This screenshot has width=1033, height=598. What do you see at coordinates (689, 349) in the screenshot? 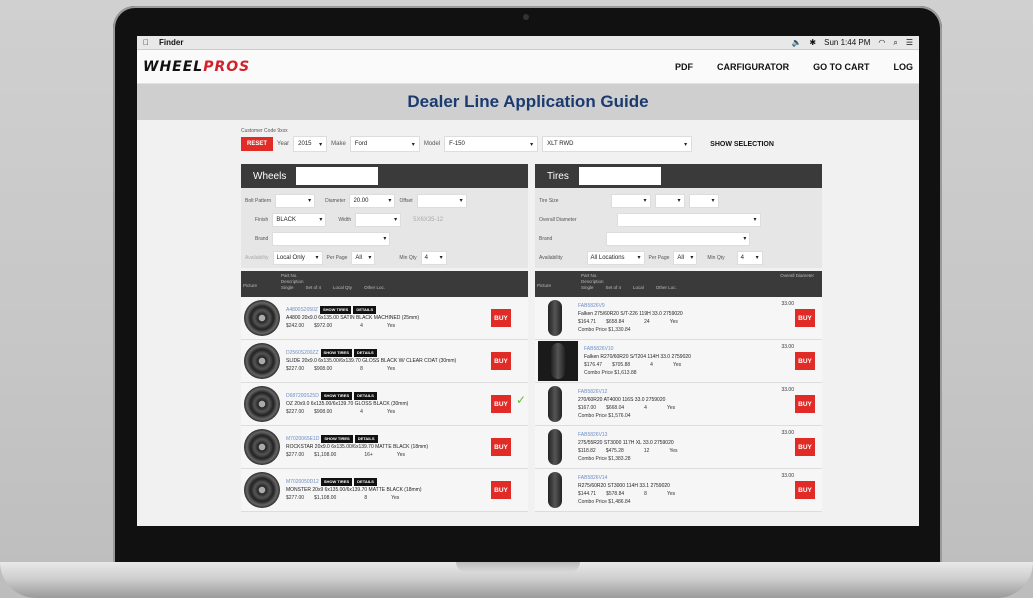
I see `part-number-link: FAB5826V10` at bounding box center [689, 349].